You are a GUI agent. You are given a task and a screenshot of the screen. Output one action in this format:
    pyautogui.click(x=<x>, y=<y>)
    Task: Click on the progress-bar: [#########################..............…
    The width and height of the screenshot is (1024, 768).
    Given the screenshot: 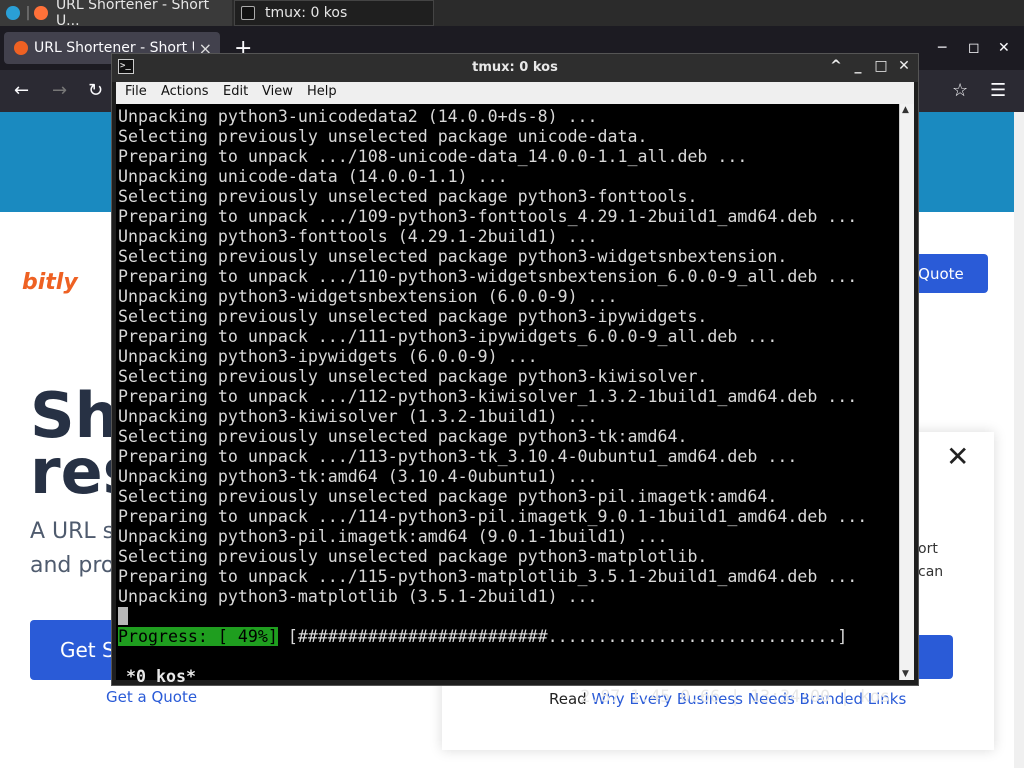 What is the action you would take?
    pyautogui.click(x=562, y=636)
    